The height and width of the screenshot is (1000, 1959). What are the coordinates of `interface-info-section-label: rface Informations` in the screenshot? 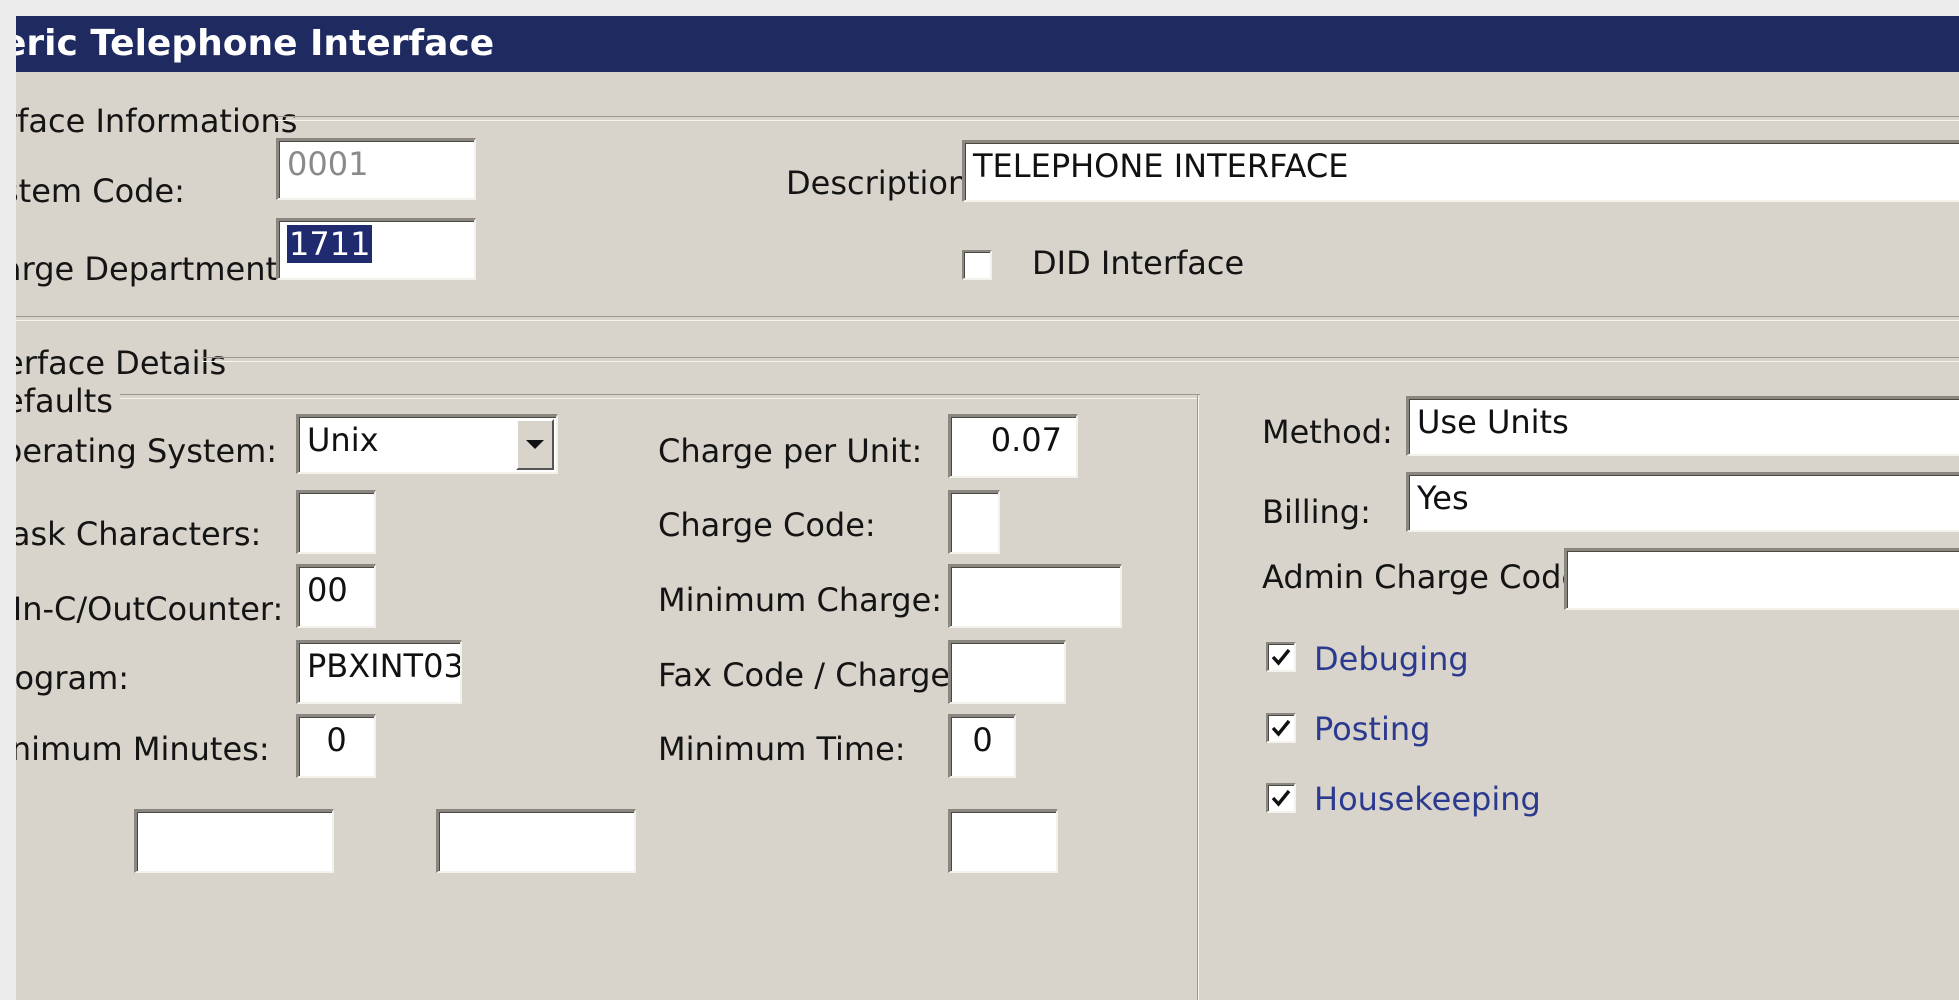 It's located at (157, 121).